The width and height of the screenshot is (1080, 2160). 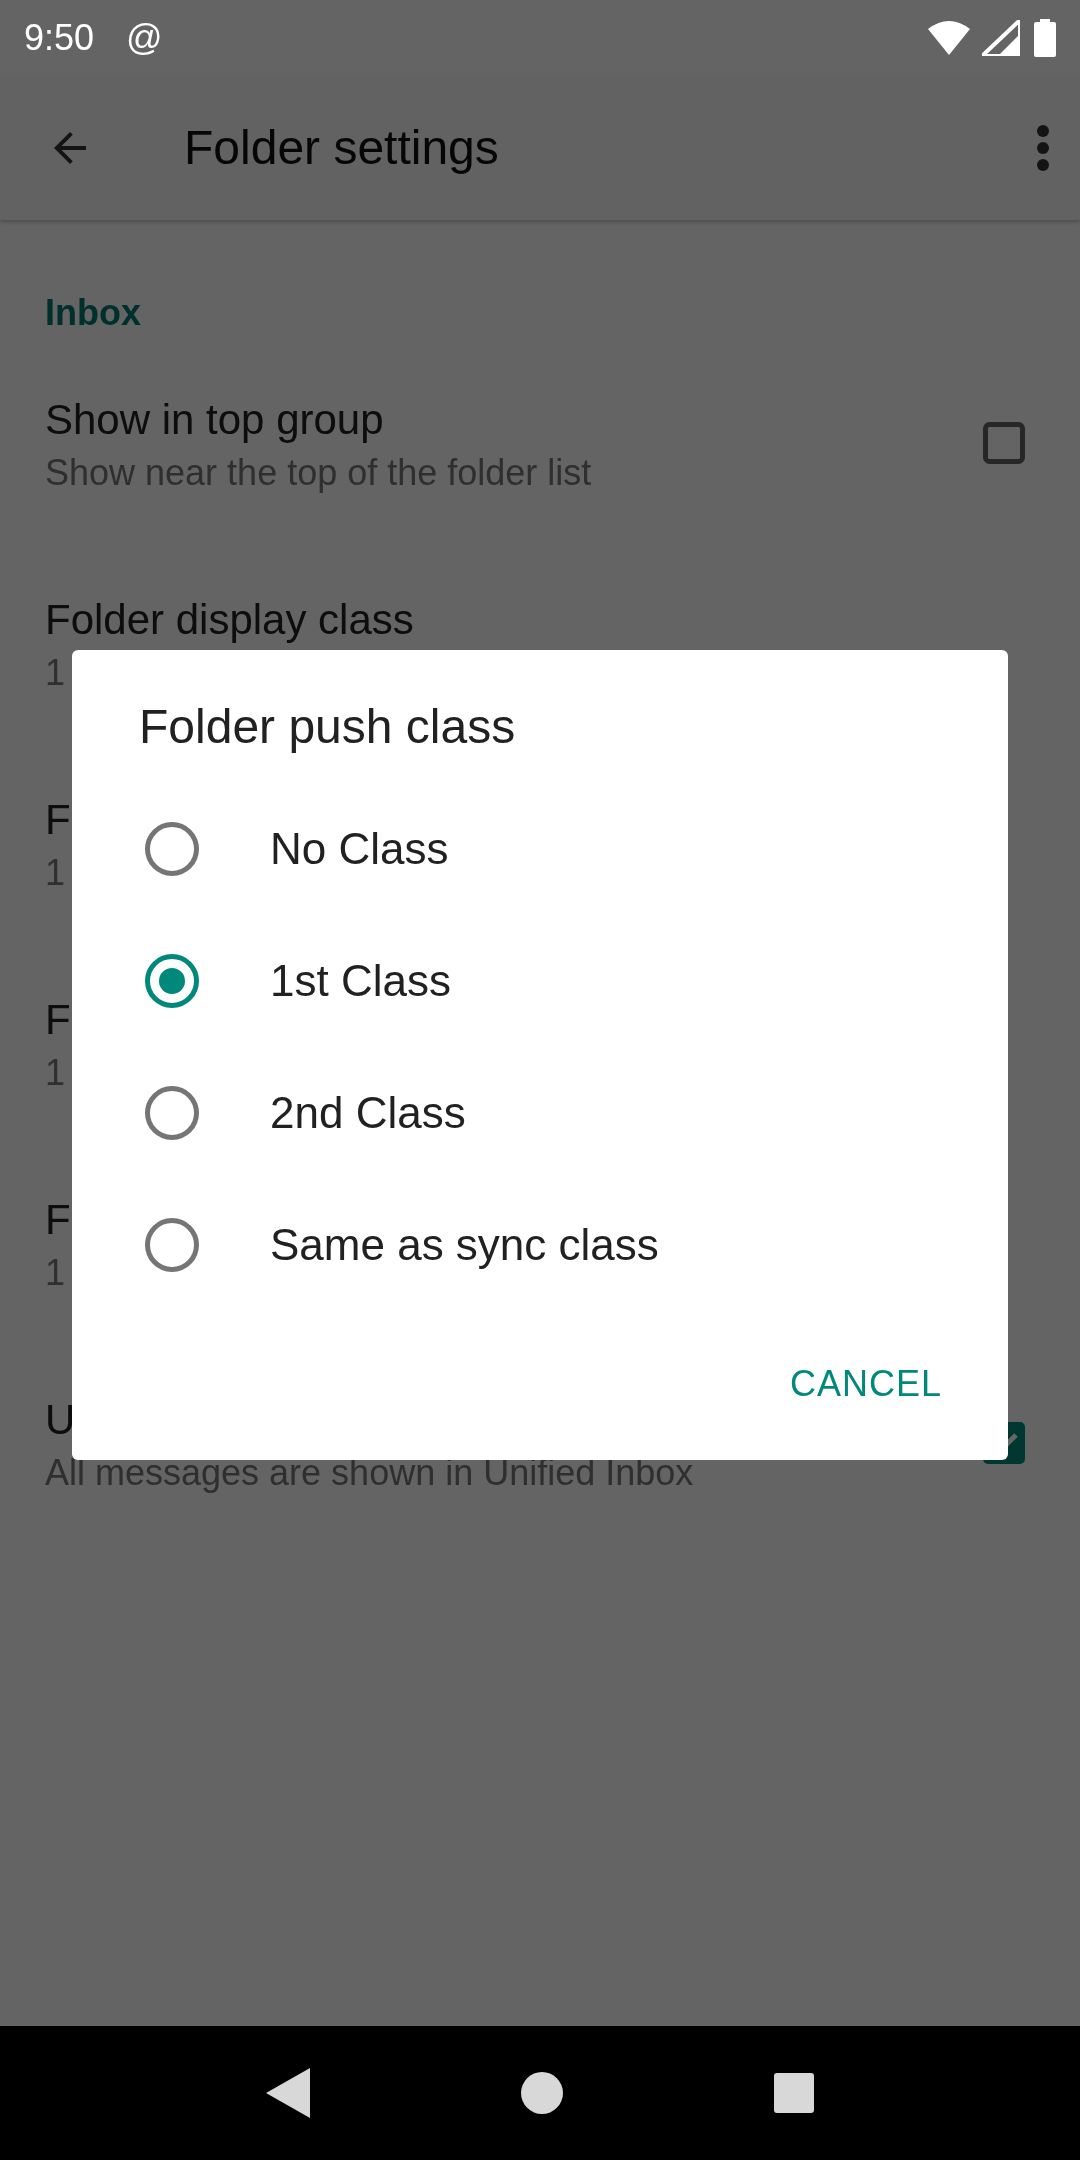 I want to click on option-label: 2nd Class, so click(x=368, y=1113).